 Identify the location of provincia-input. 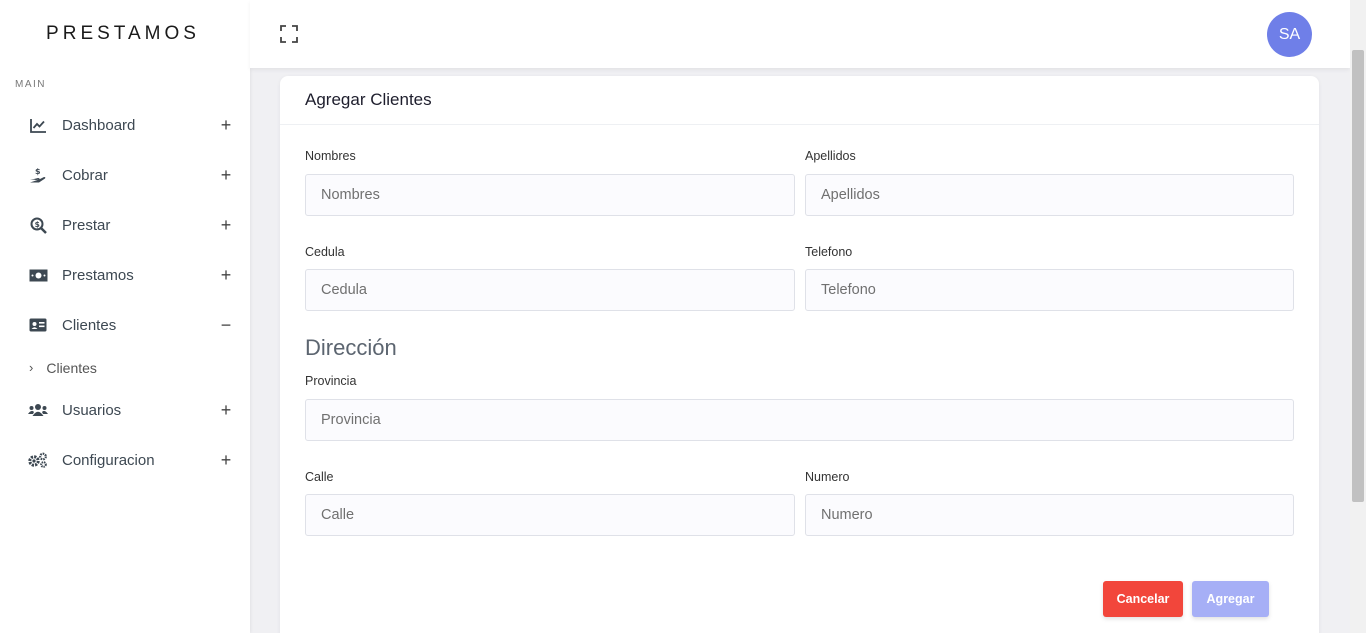
(799, 420).